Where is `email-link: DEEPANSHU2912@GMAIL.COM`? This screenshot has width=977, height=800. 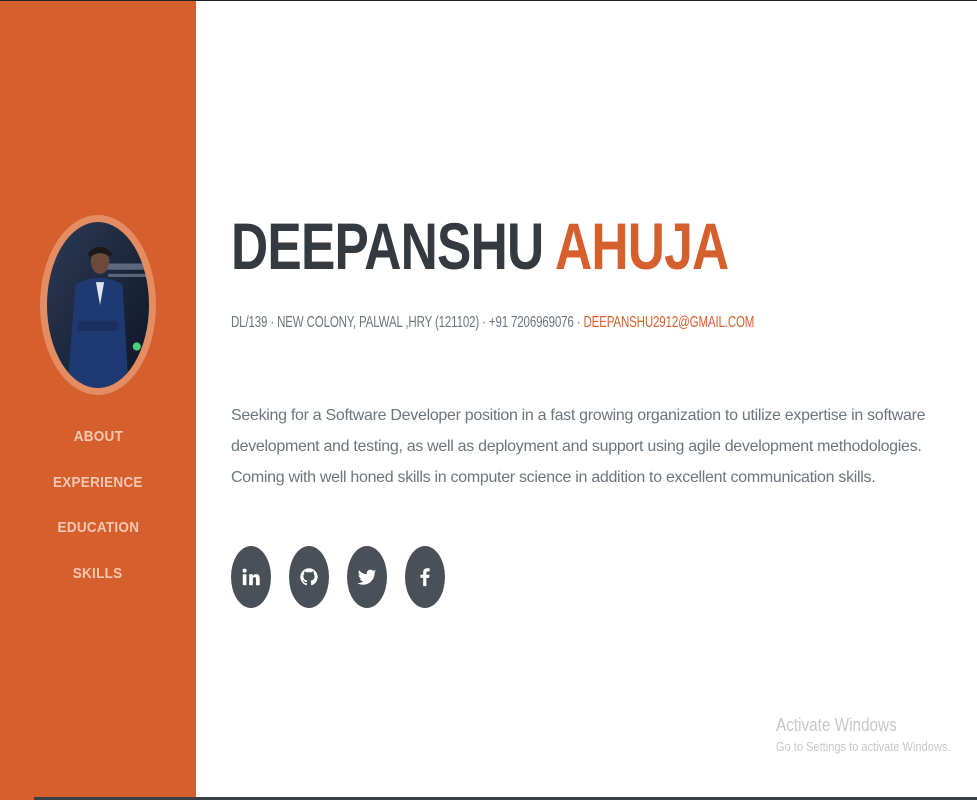 email-link: DEEPANSHU2912@GMAIL.COM is located at coordinates (668, 322).